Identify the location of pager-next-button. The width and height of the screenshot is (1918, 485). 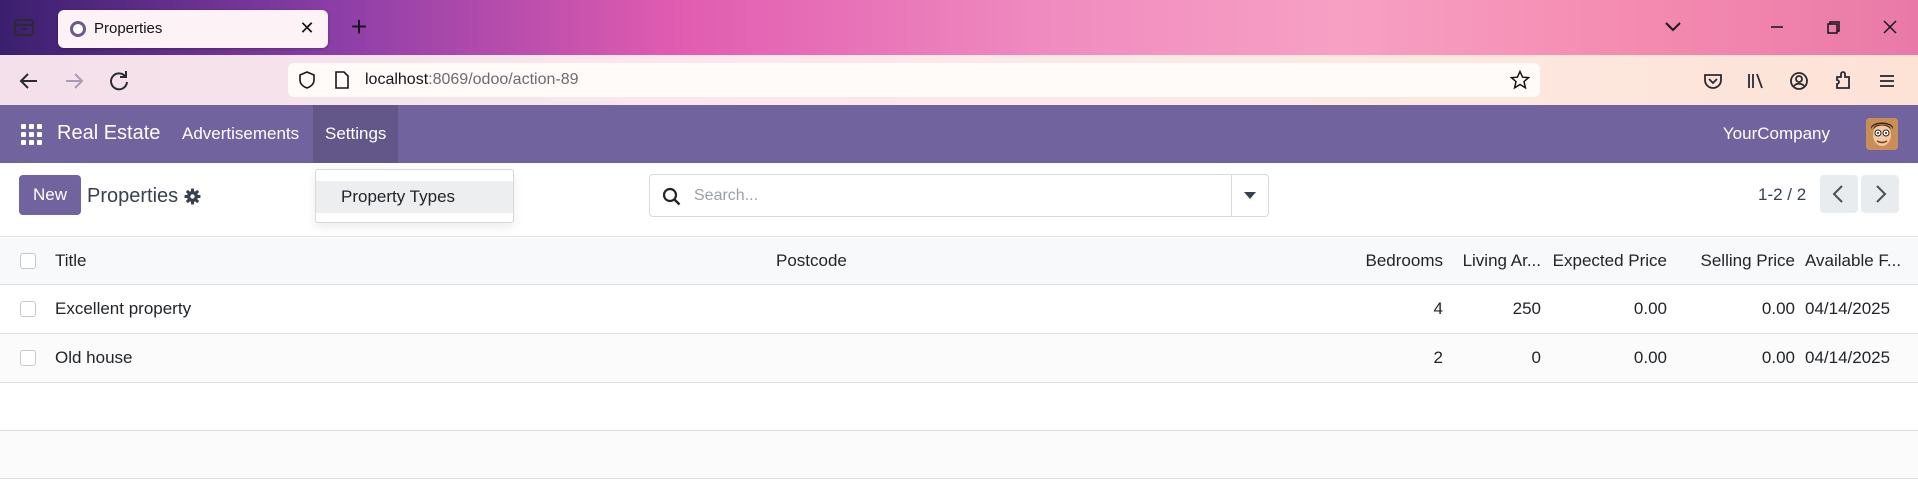
(1880, 194).